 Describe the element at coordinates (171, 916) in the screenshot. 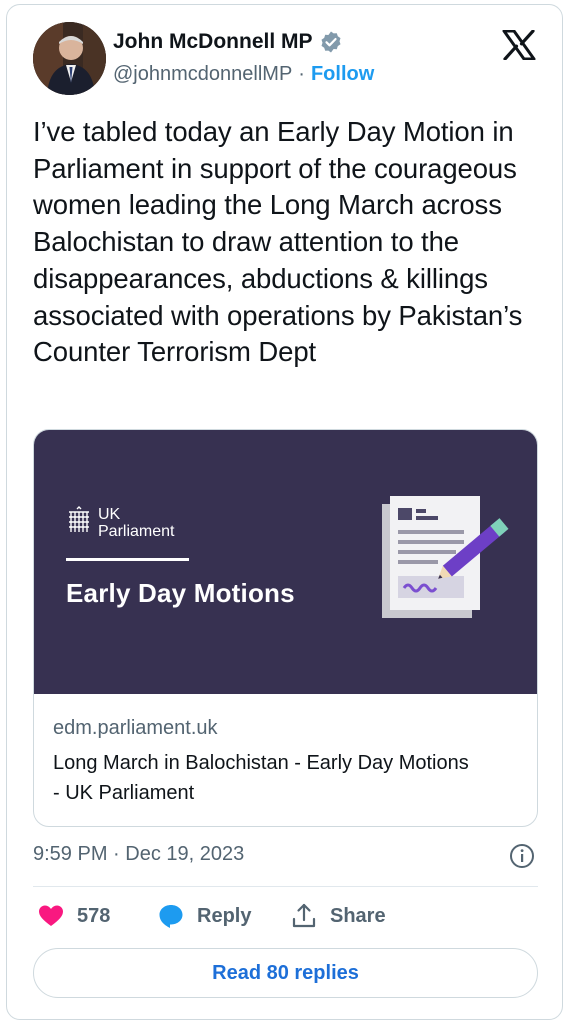

I see `reply-bubble-icon` at that location.